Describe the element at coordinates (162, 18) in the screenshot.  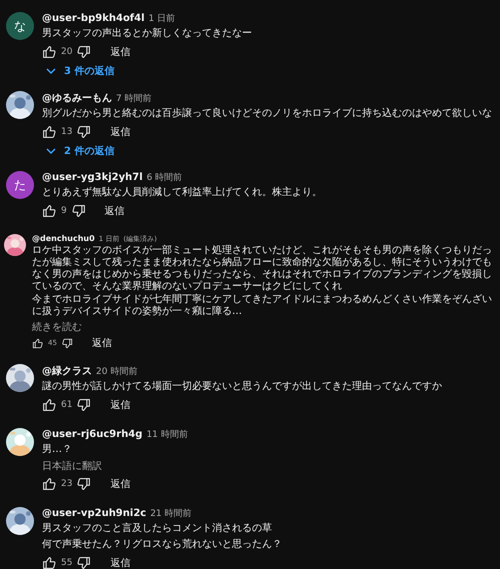
I see `comment-time: 1 日前` at that location.